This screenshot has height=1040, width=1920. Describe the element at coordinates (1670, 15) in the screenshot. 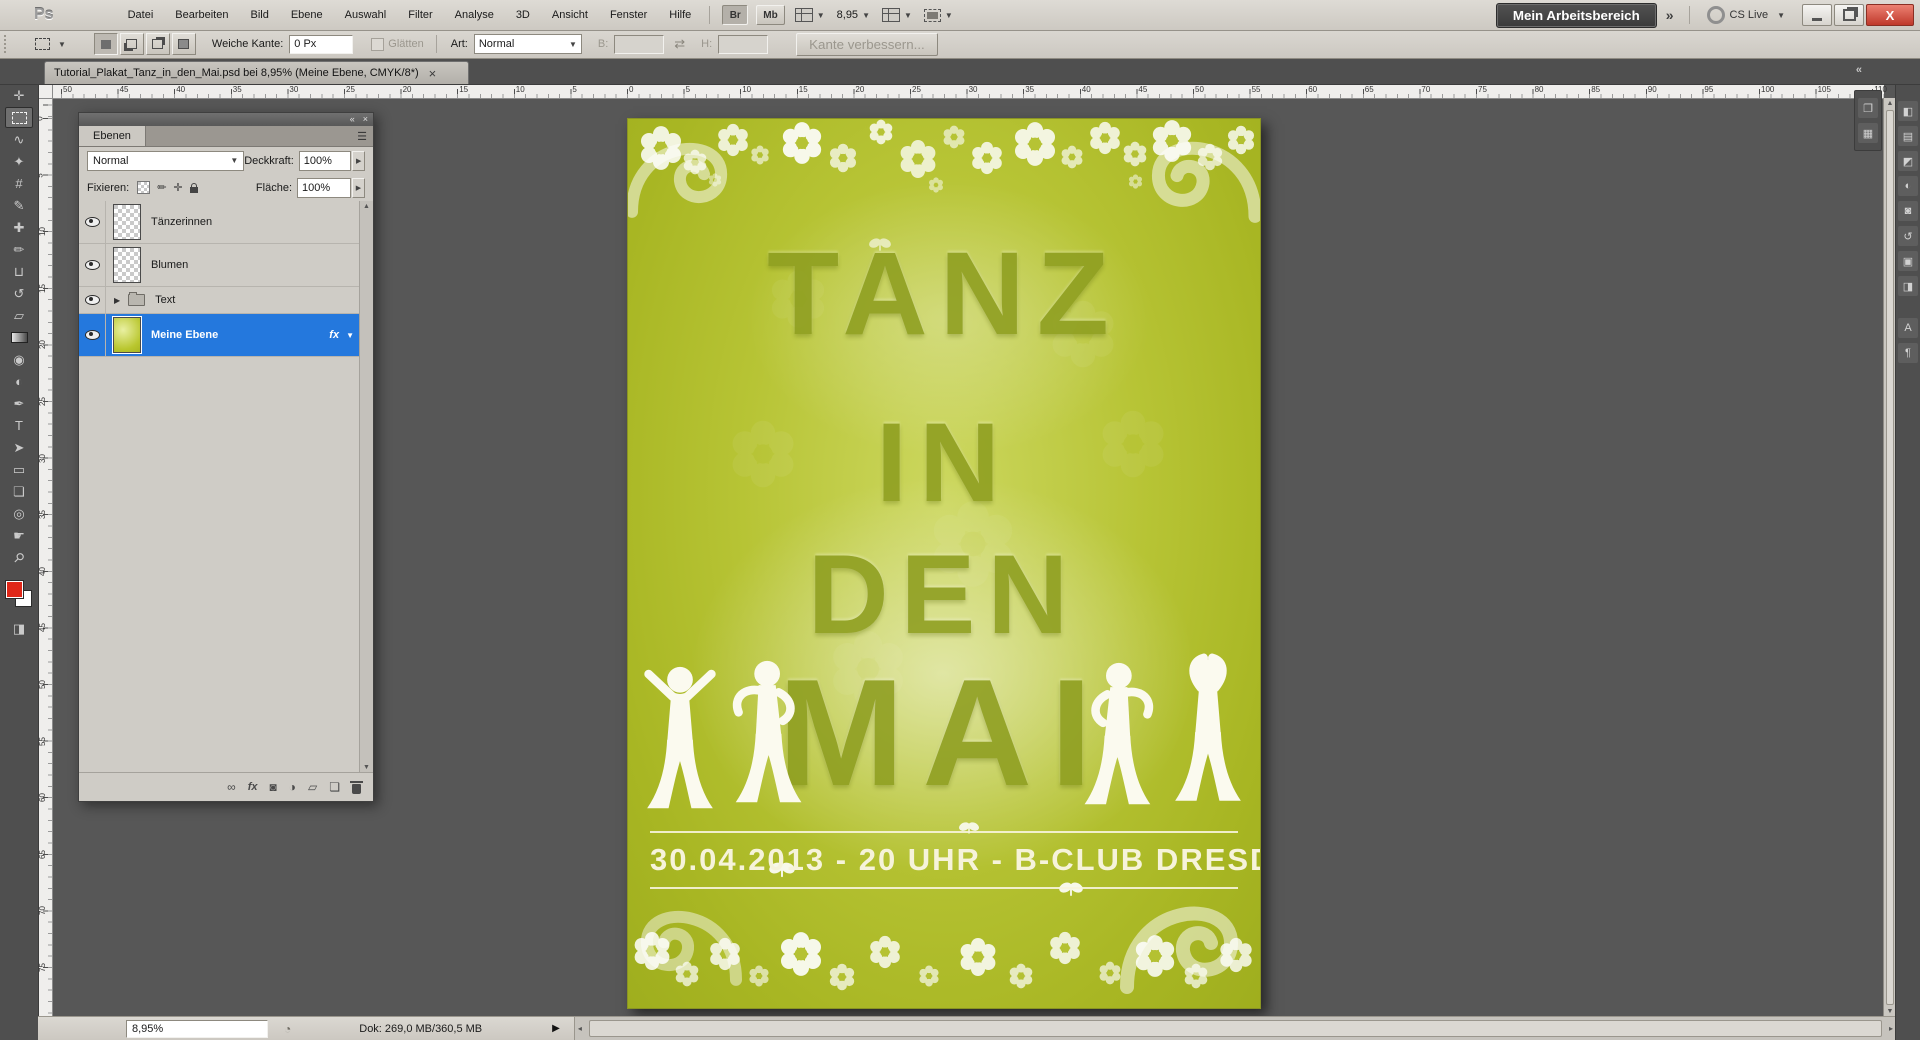

I see `workspace-overflow-chevrons: »` at that location.